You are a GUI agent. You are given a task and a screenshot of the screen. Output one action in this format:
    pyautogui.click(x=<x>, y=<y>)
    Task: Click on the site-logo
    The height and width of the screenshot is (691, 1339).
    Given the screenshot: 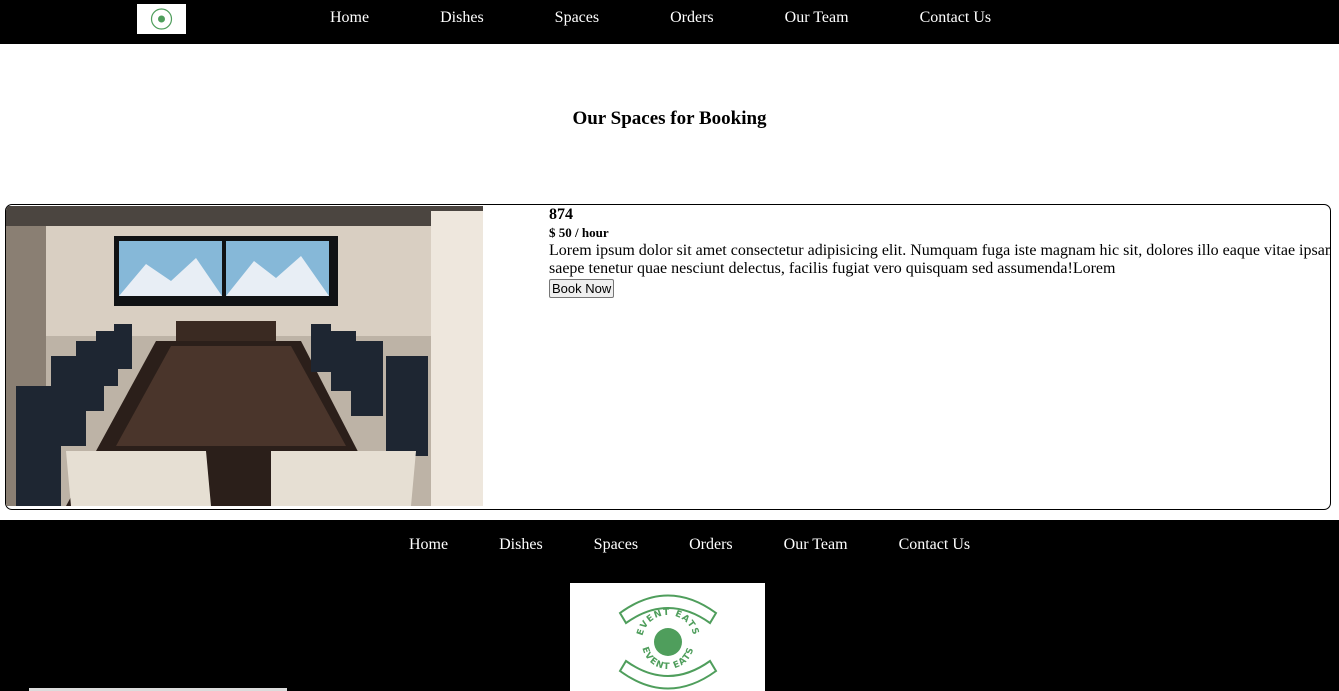 What is the action you would take?
    pyautogui.click(x=161, y=19)
    